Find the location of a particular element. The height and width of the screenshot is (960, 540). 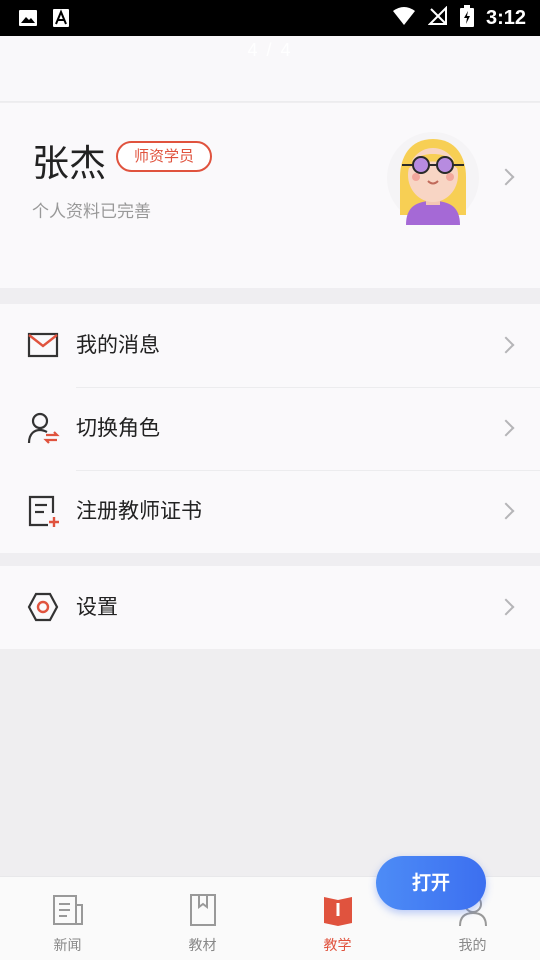

battery-charging-icon is located at coordinates (466, 18).